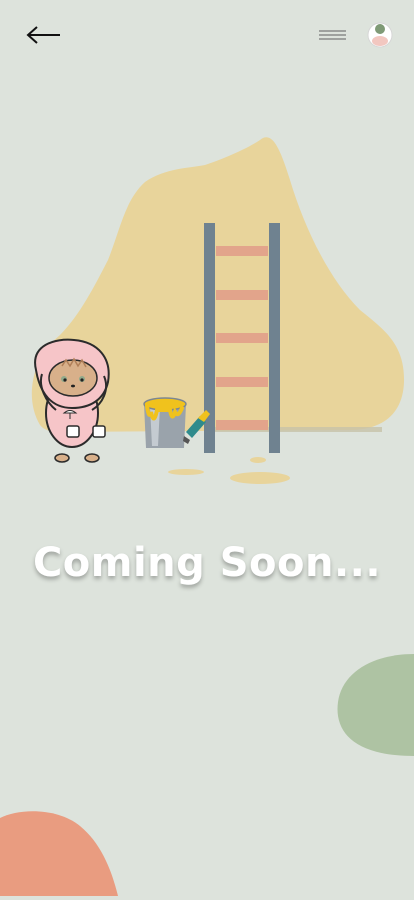 The width and height of the screenshot is (414, 900). I want to click on menu-button, so click(333, 35).